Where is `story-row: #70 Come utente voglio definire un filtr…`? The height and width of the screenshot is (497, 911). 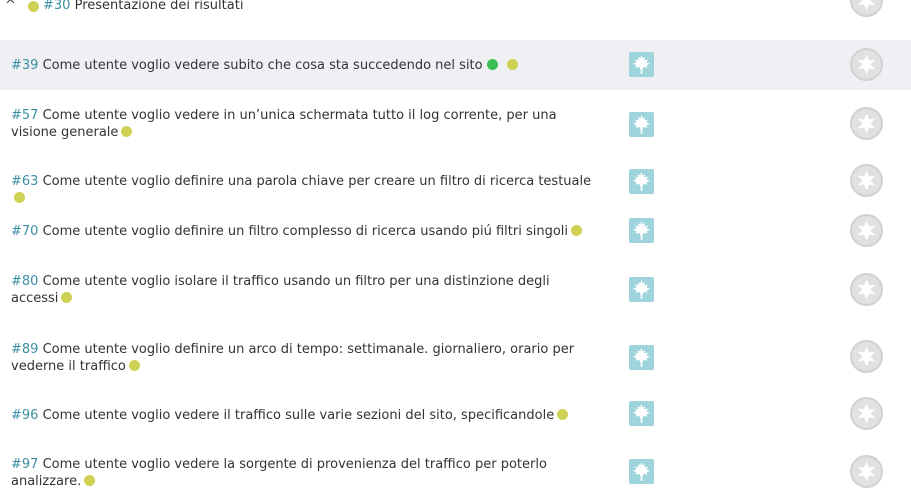
story-row: #70 Come utente voglio definire un filtr… is located at coordinates (455, 231).